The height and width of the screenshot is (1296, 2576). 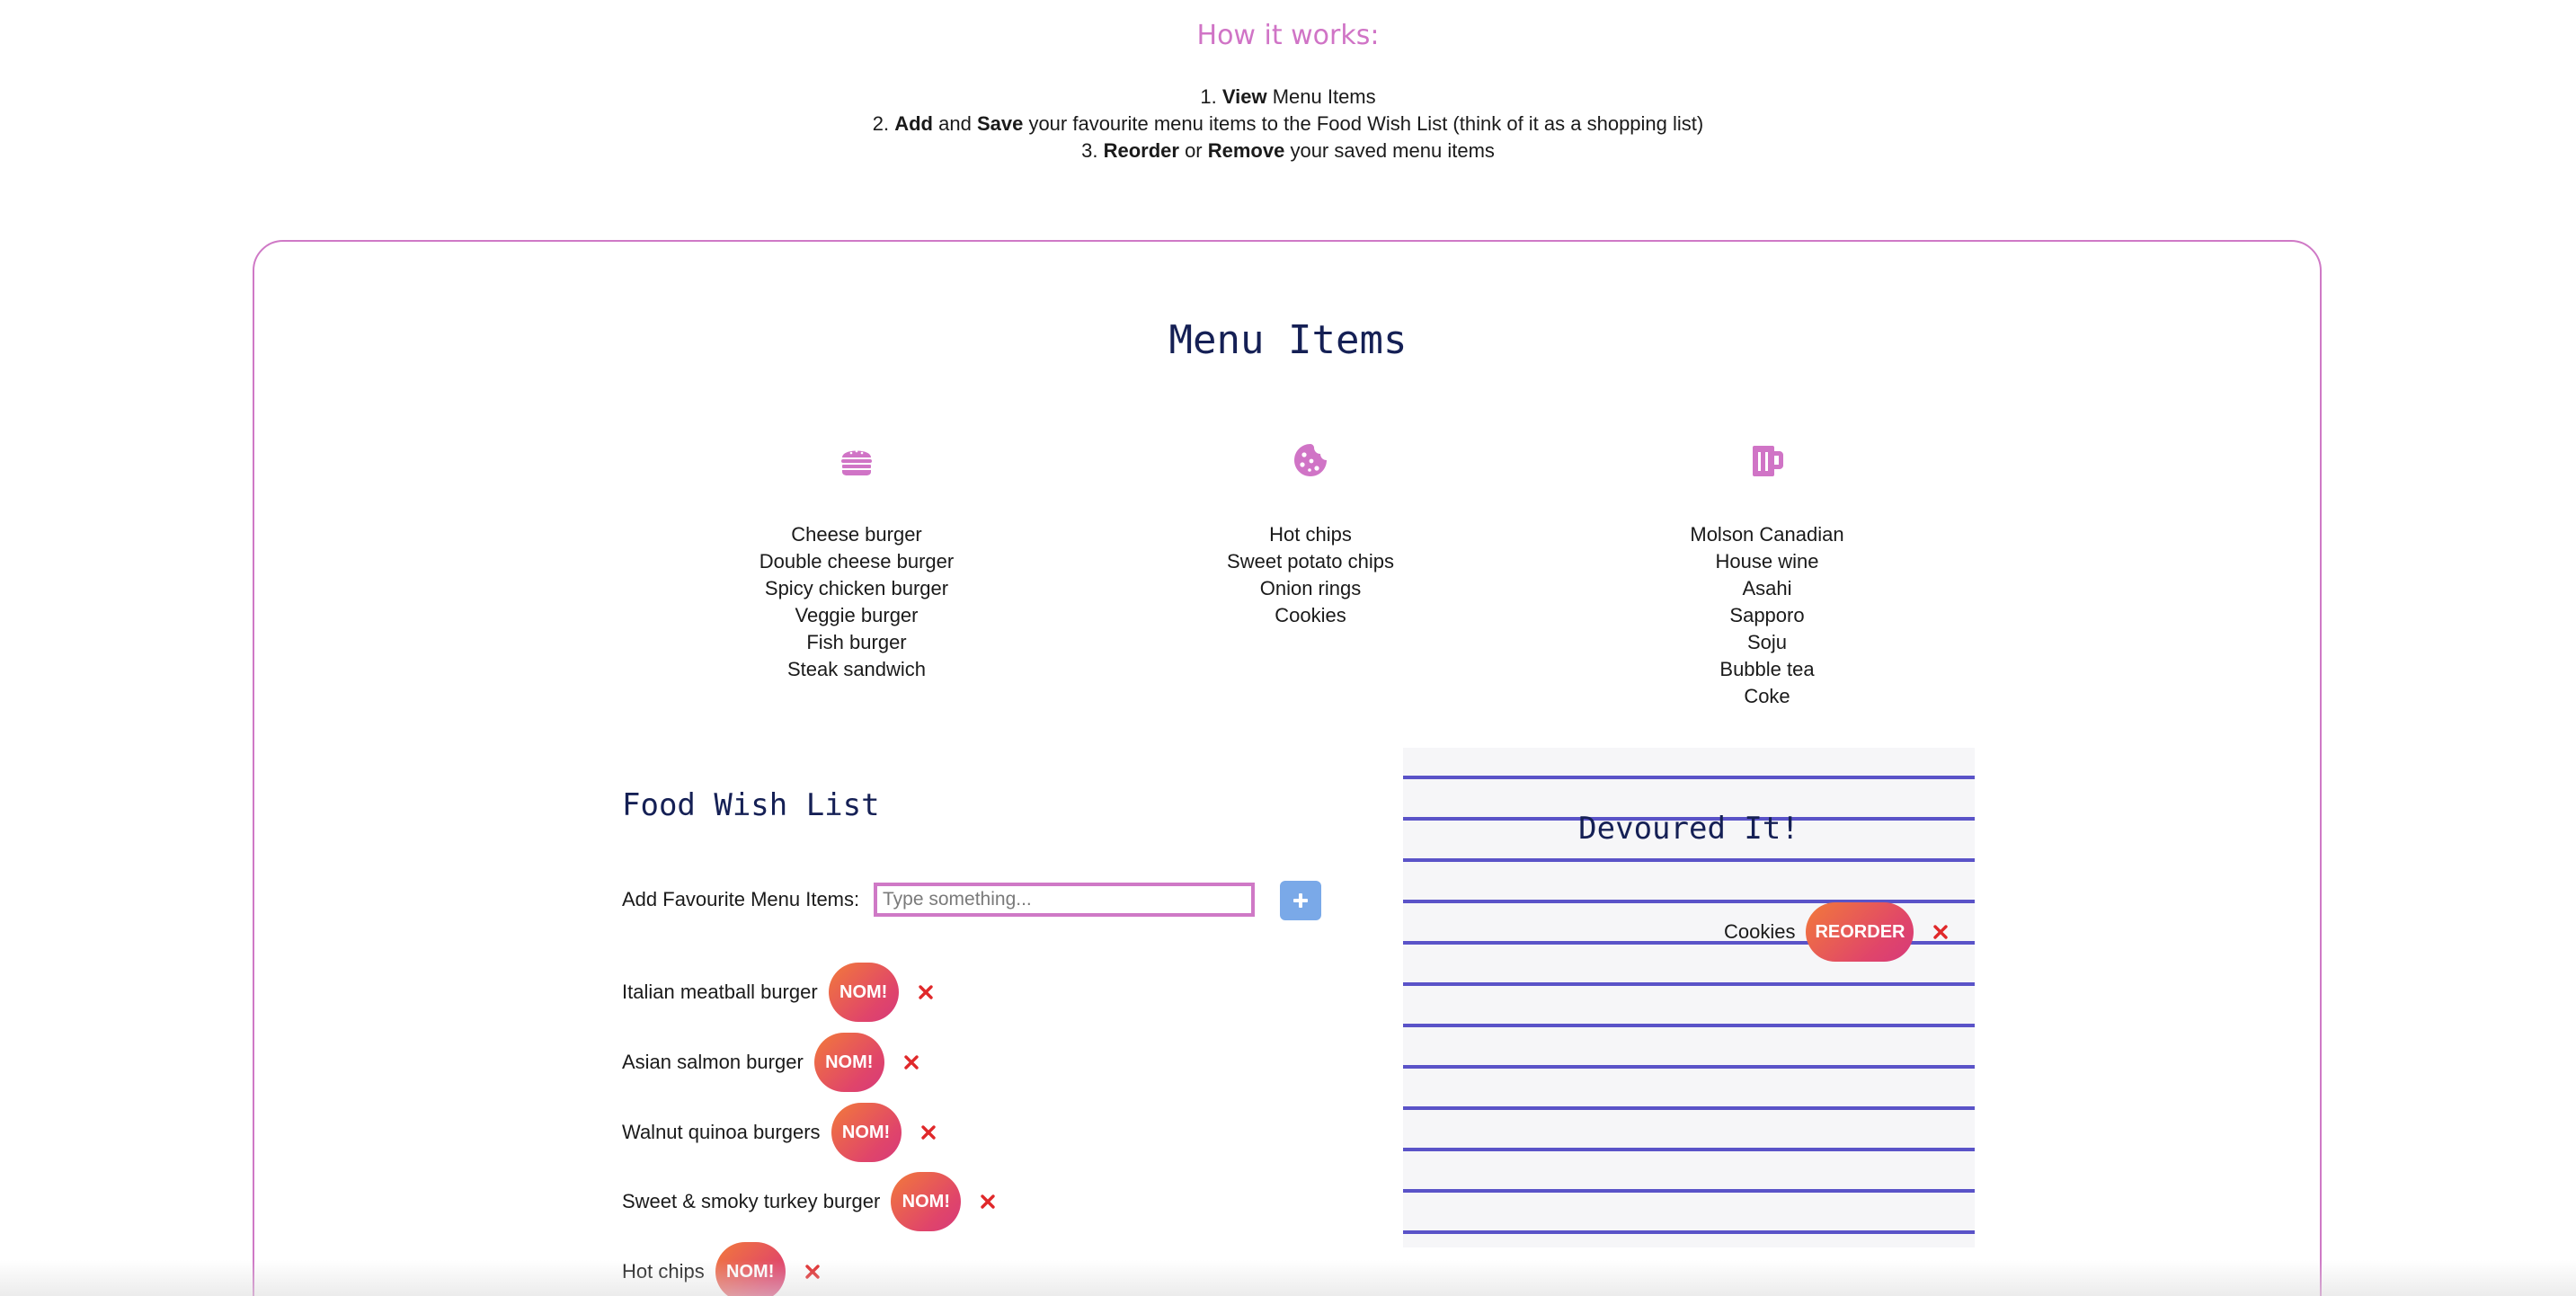 What do you see at coordinates (1767, 642) in the screenshot?
I see `menu-item: Soju` at bounding box center [1767, 642].